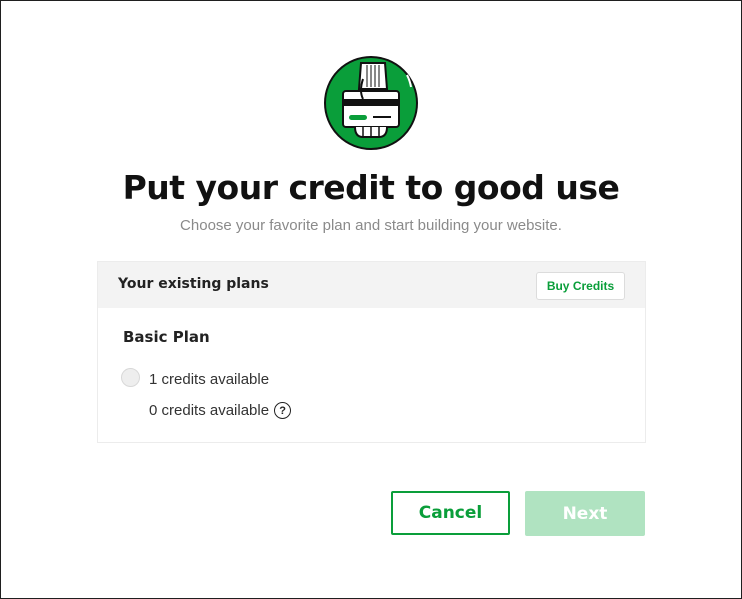 The width and height of the screenshot is (742, 599). What do you see at coordinates (130, 377) in the screenshot?
I see `plan-radio` at bounding box center [130, 377].